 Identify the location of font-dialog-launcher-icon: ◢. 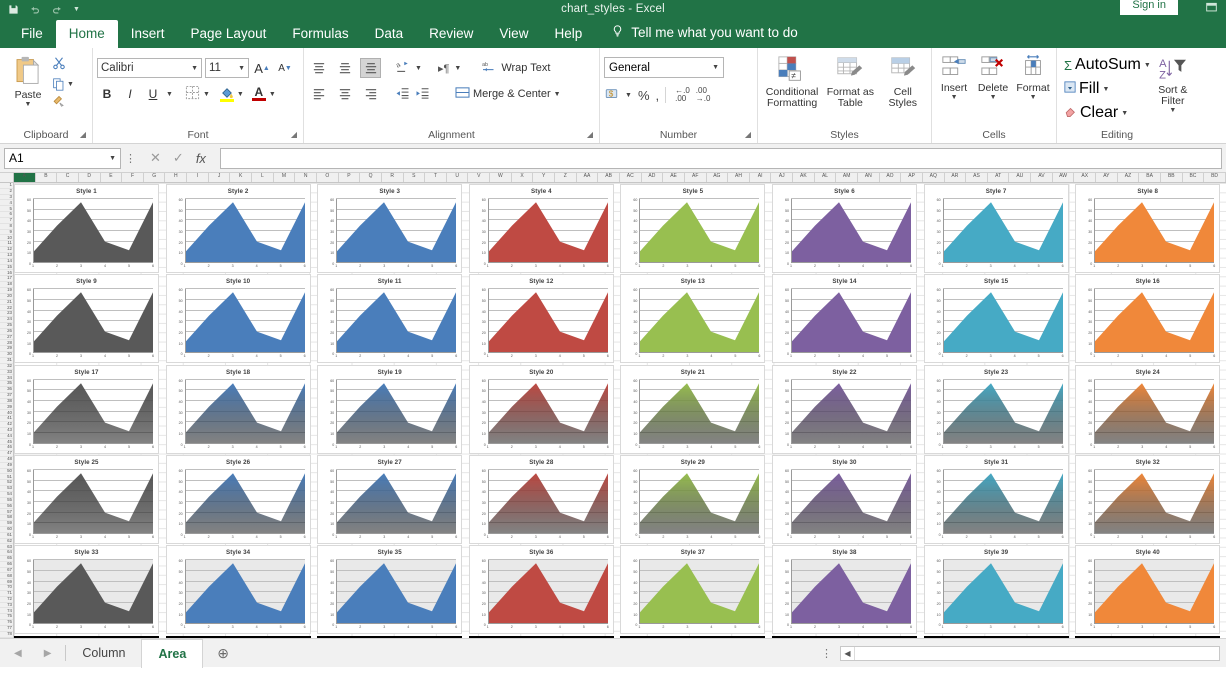
(294, 134).